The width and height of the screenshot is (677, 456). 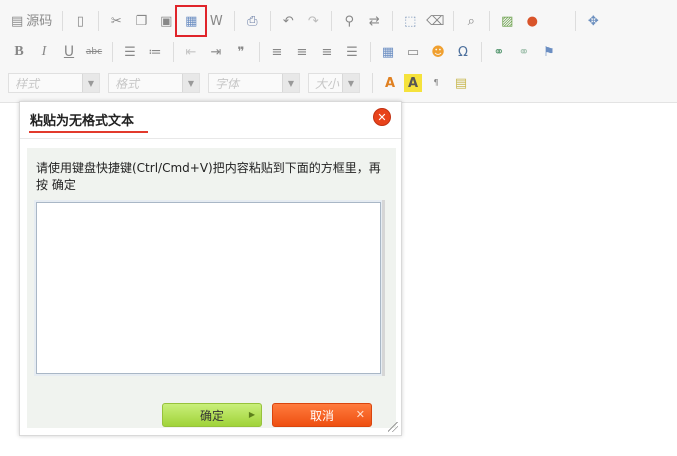 I want to click on undo-icon: ↶, so click(x=288, y=21).